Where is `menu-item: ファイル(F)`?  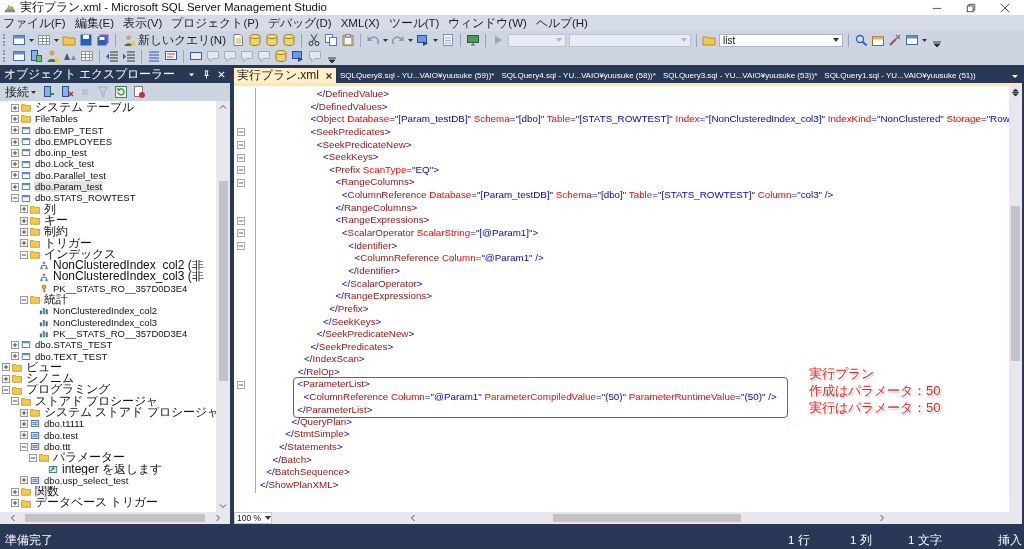 menu-item: ファイル(F) is located at coordinates (34, 23).